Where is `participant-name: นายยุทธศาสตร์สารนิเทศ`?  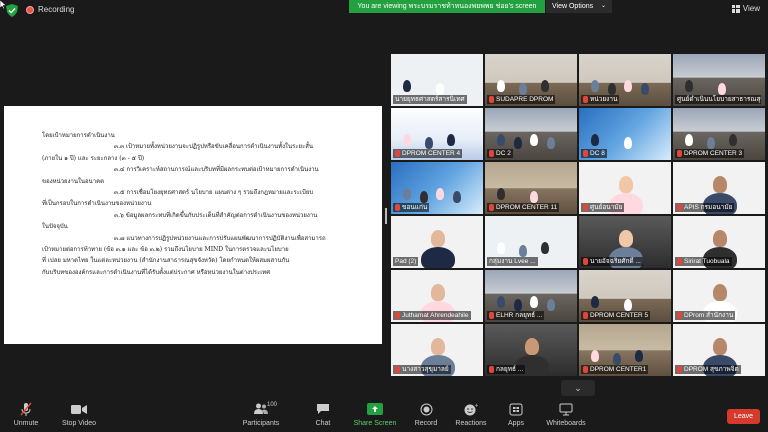
participant-name: นายยุทธศาสตร์สารนิเทศ is located at coordinates (430, 99).